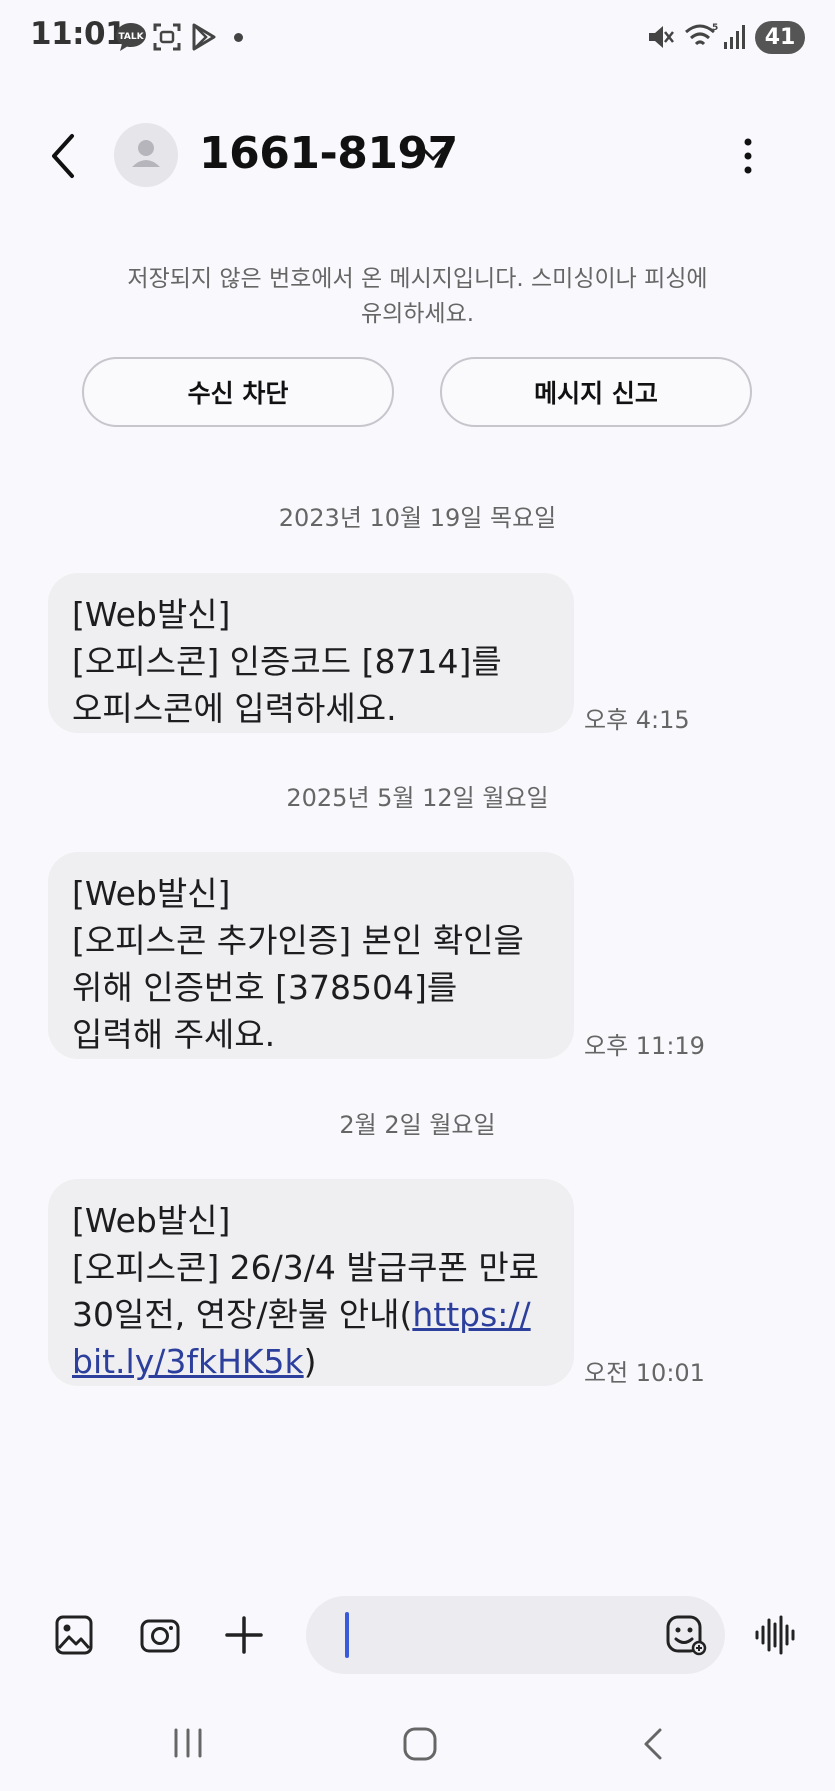  Describe the element at coordinates (265, 987) in the screenshot. I see `message-line: 위해 인증번호 [378504]를` at that location.